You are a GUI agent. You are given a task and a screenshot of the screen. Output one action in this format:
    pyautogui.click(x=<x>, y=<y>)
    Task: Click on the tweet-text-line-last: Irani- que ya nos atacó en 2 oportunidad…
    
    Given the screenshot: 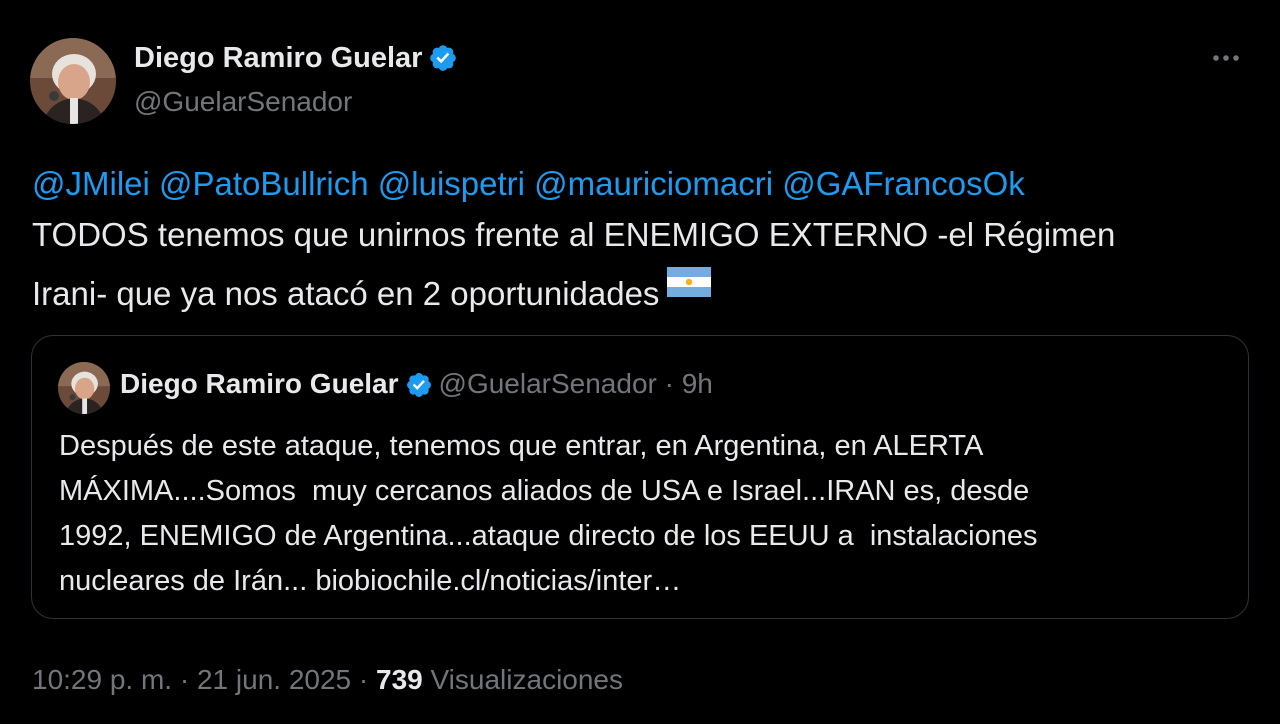 What is the action you would take?
    pyautogui.click(x=642, y=289)
    